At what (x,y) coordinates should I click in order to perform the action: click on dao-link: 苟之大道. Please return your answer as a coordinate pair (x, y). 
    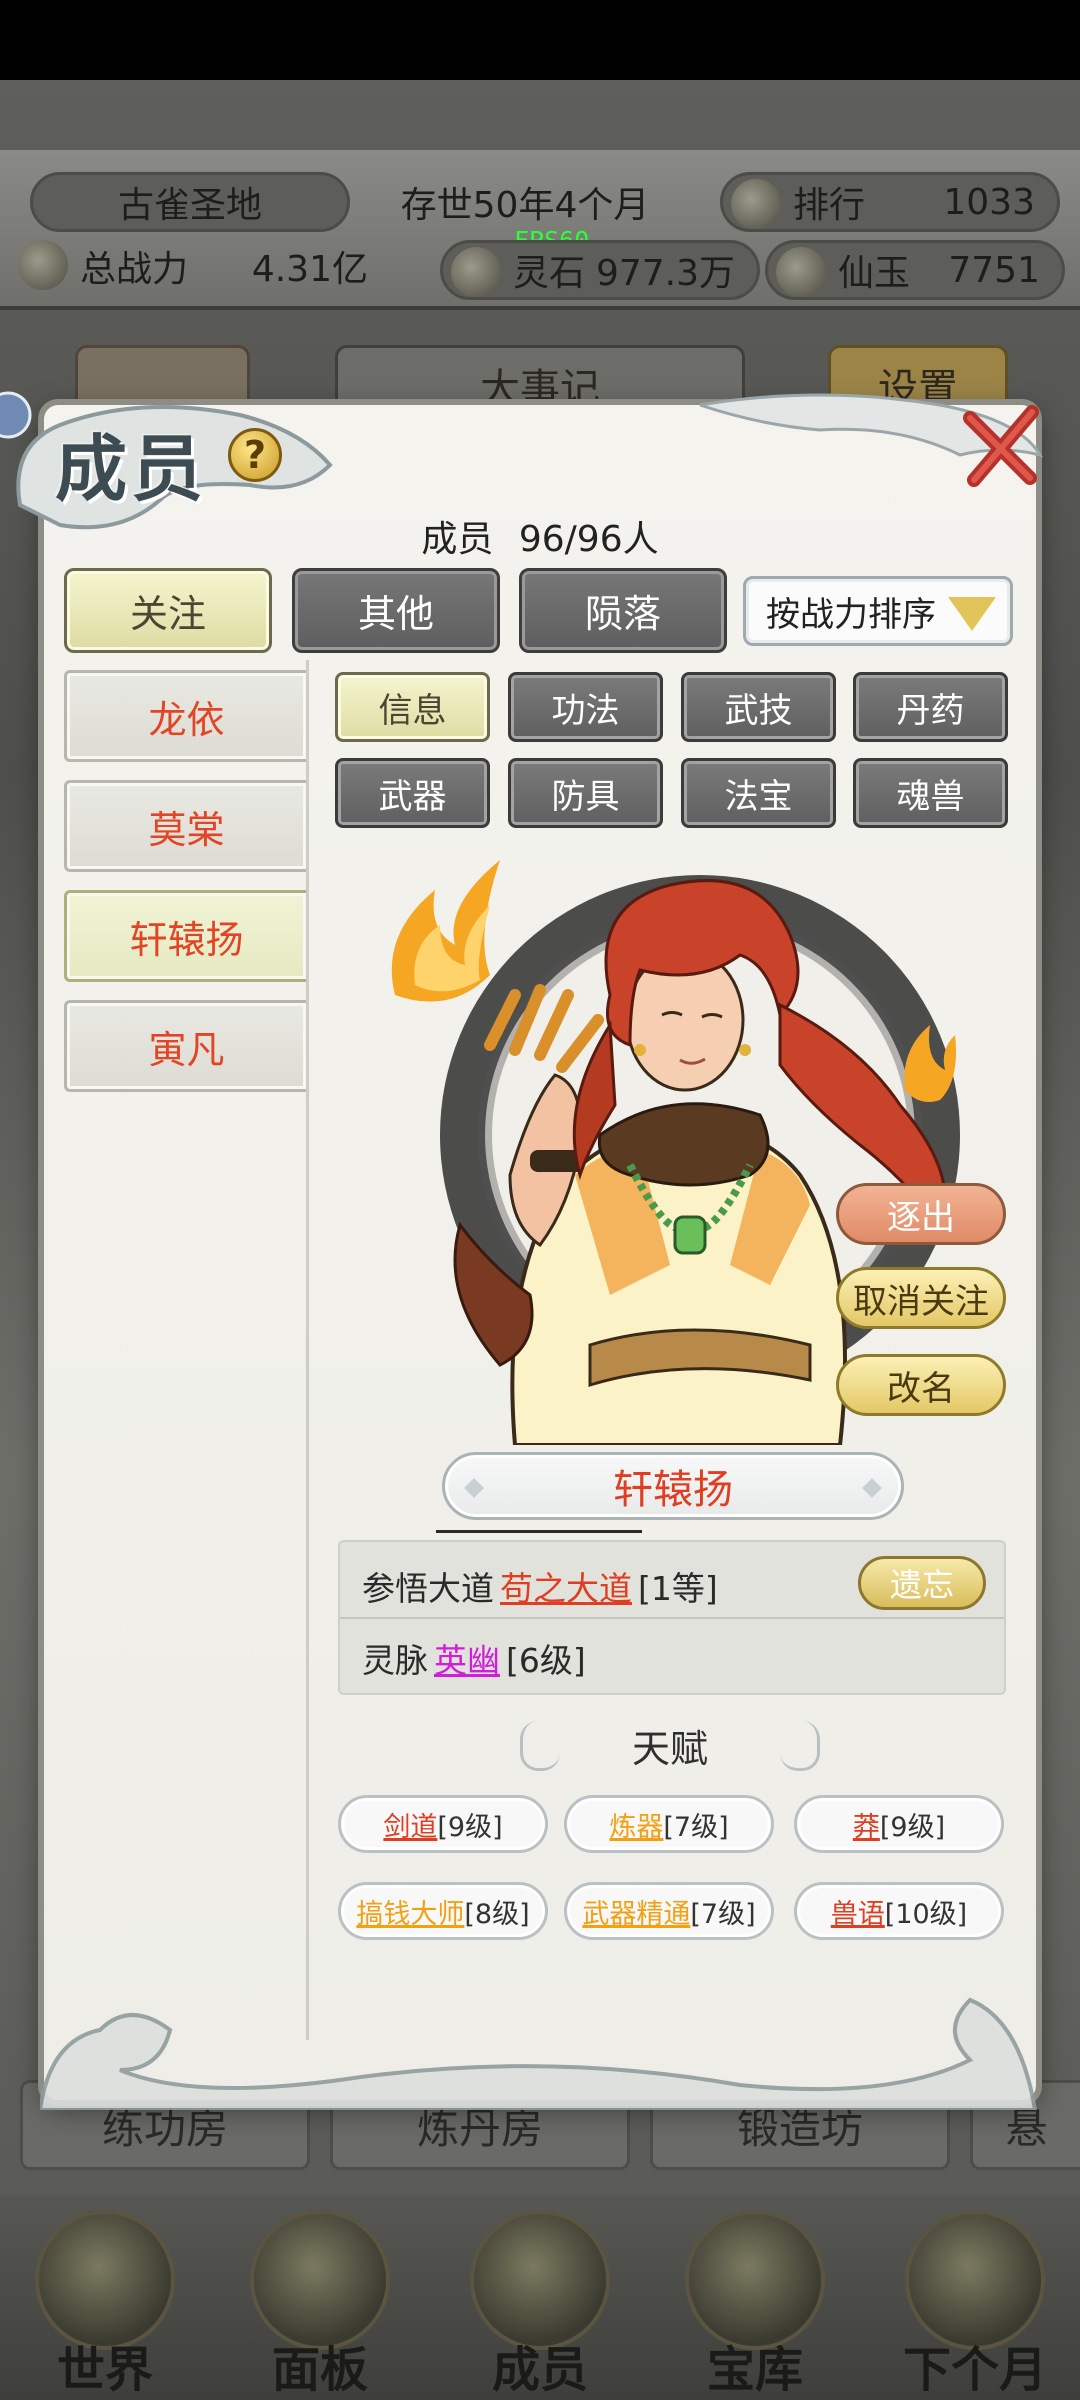
    Looking at the image, I should click on (566, 1586).